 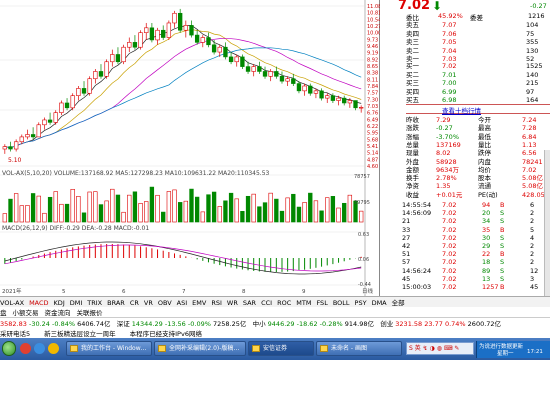 I want to click on indicator-tab: ROC, so click(x=284, y=303).